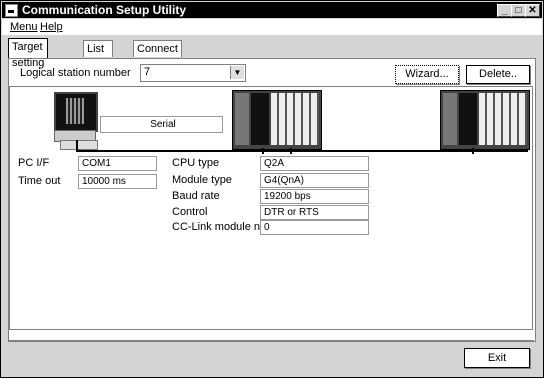  Describe the element at coordinates (497, 358) in the screenshot. I see `exit-button: Exit` at that location.